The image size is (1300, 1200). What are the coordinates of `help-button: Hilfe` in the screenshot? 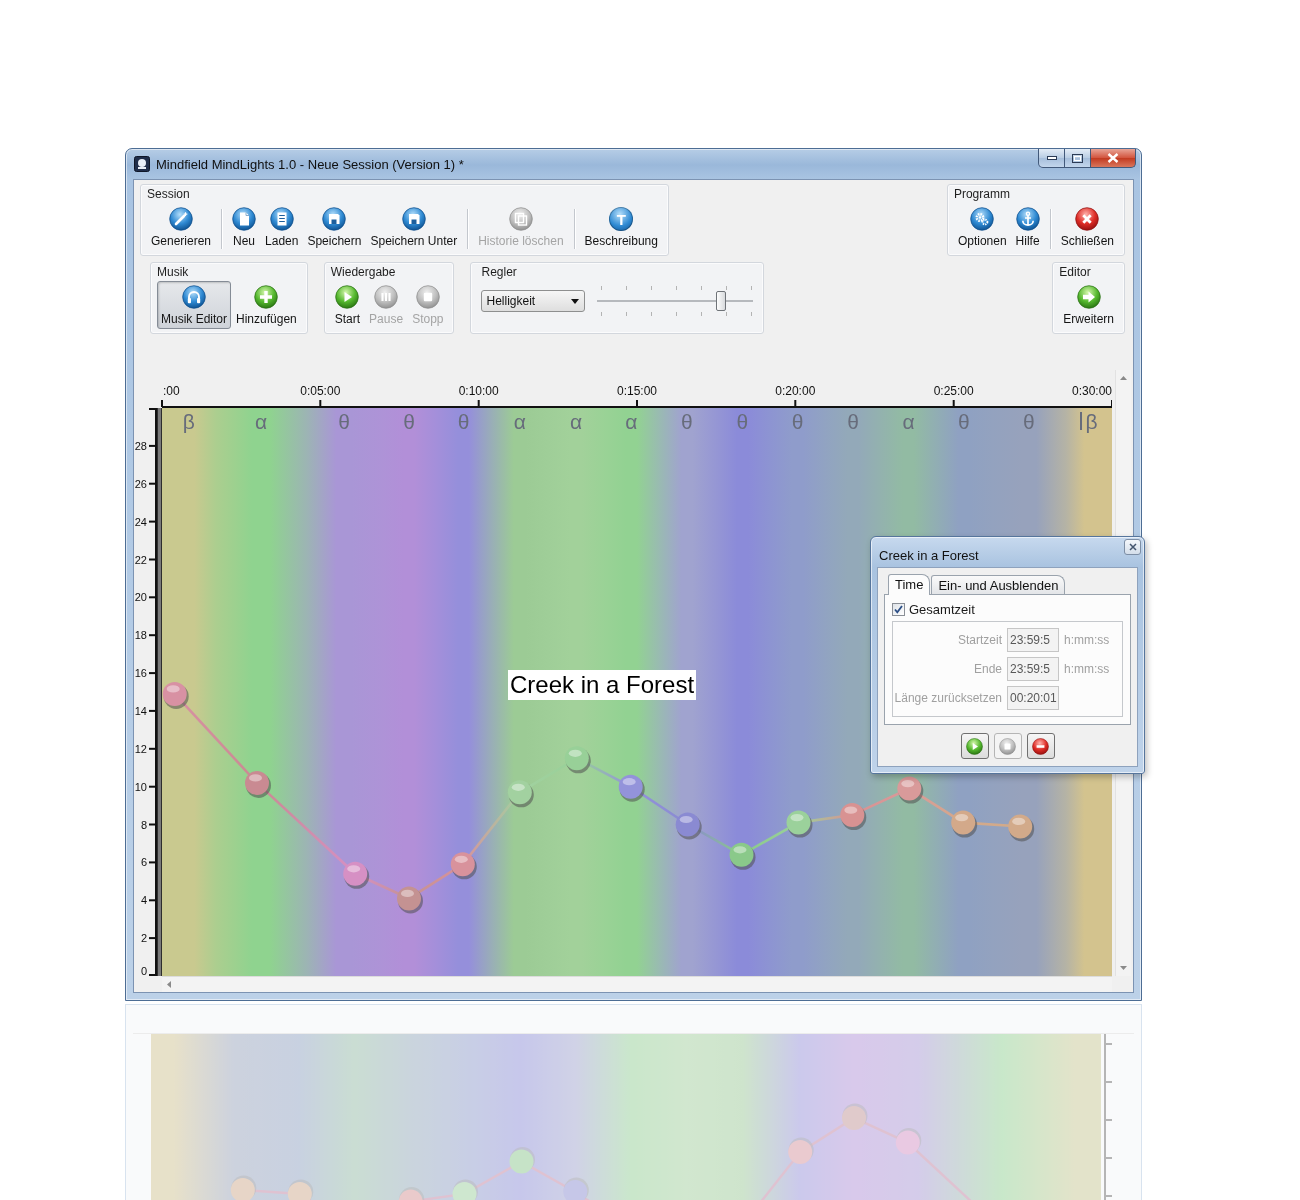 It's located at (1027, 227).